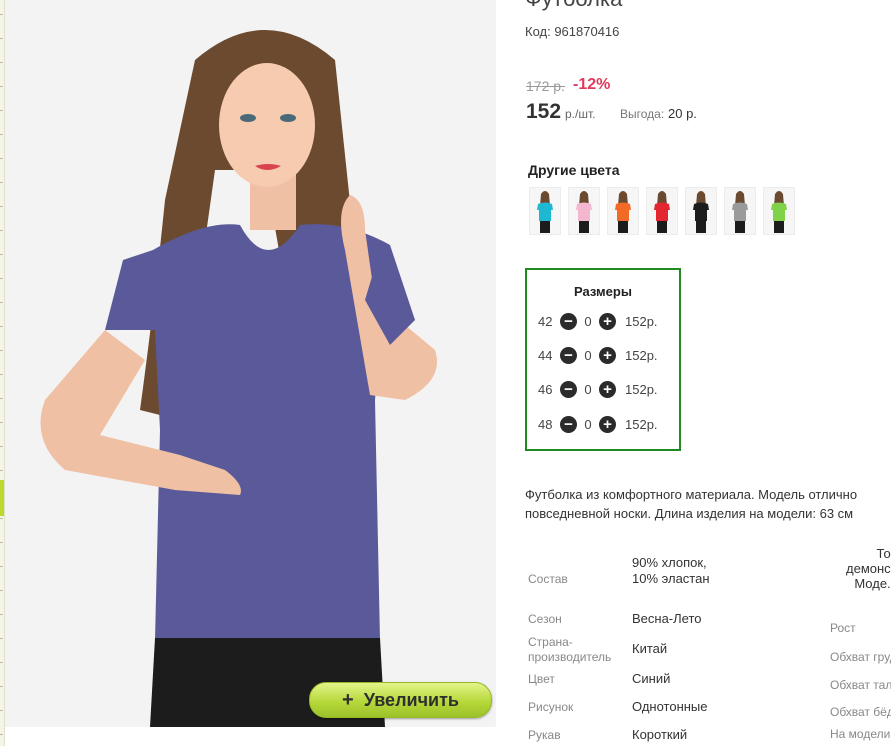 The height and width of the screenshot is (746, 891). I want to click on sizes-title: Размеры, so click(603, 291).